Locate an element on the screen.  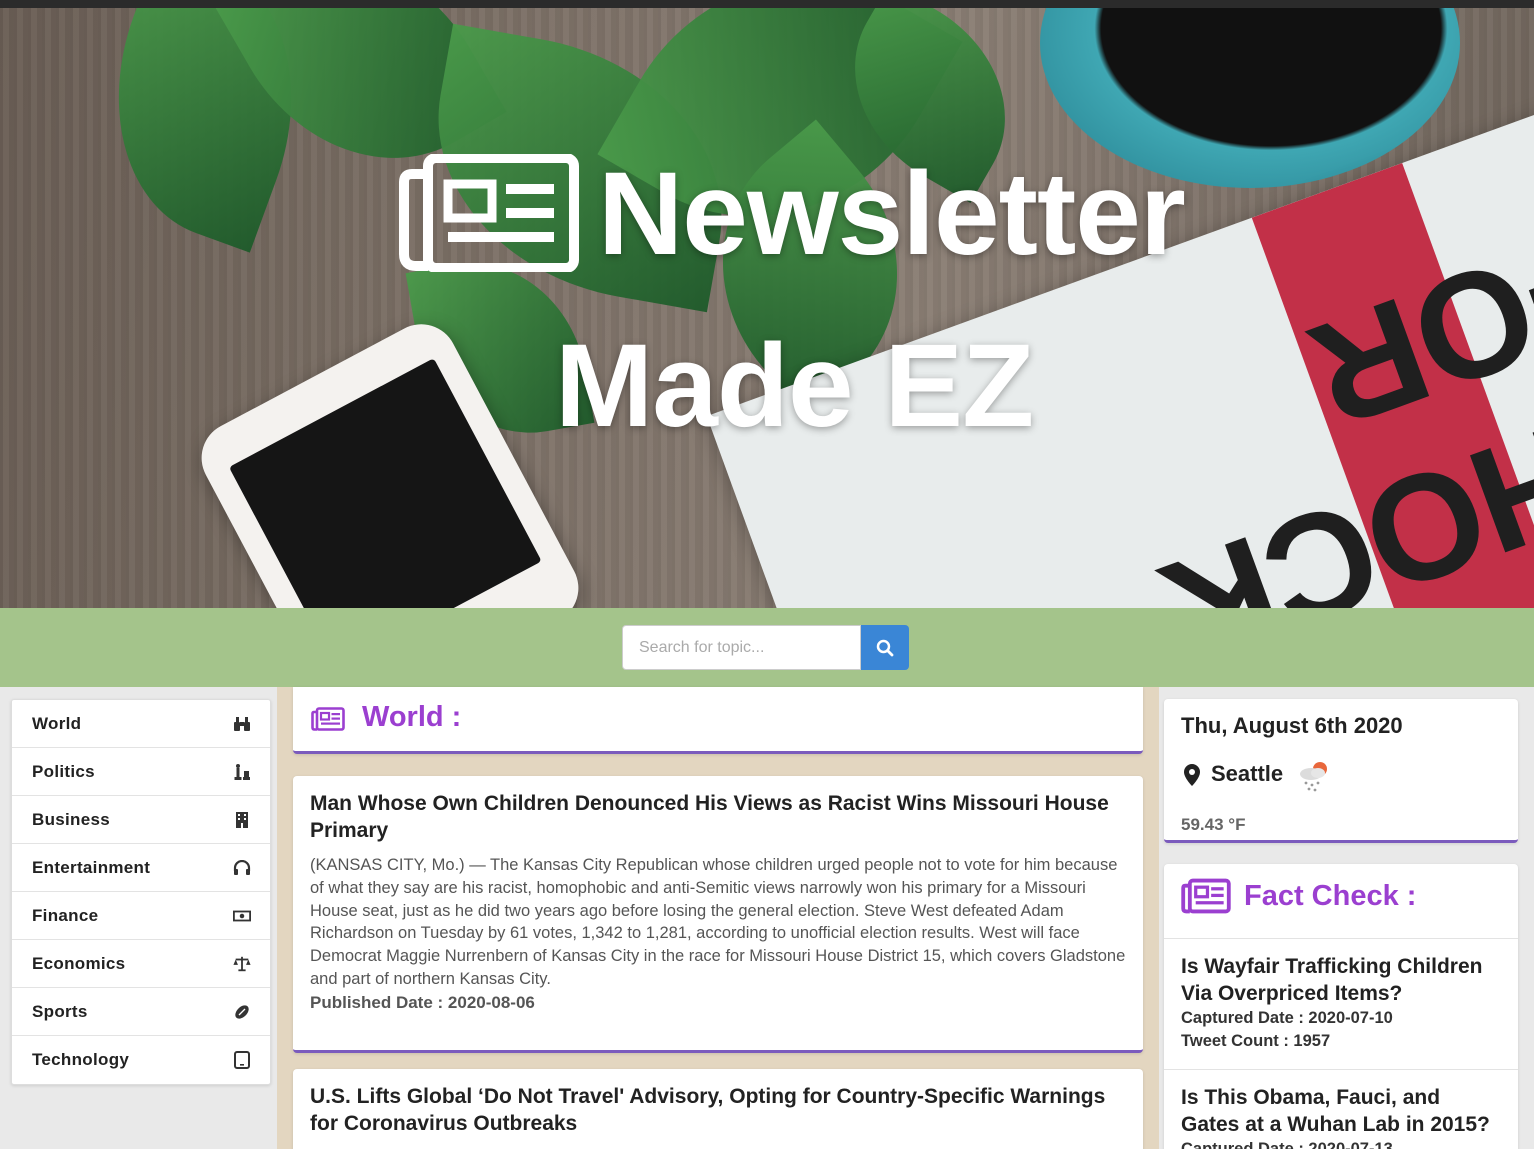
category-entertainment: Entertainment is located at coordinates (141, 868).